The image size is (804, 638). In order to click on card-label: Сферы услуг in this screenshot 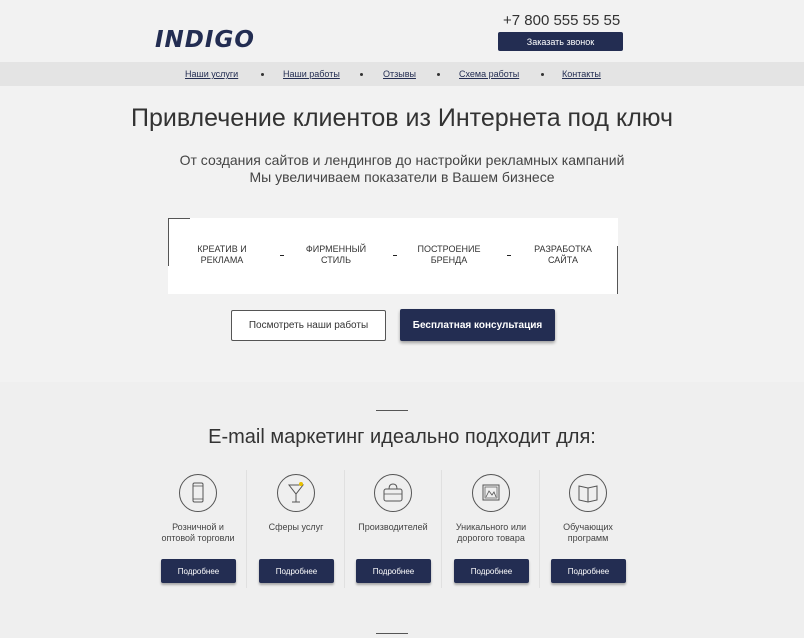, I will do `click(296, 527)`.